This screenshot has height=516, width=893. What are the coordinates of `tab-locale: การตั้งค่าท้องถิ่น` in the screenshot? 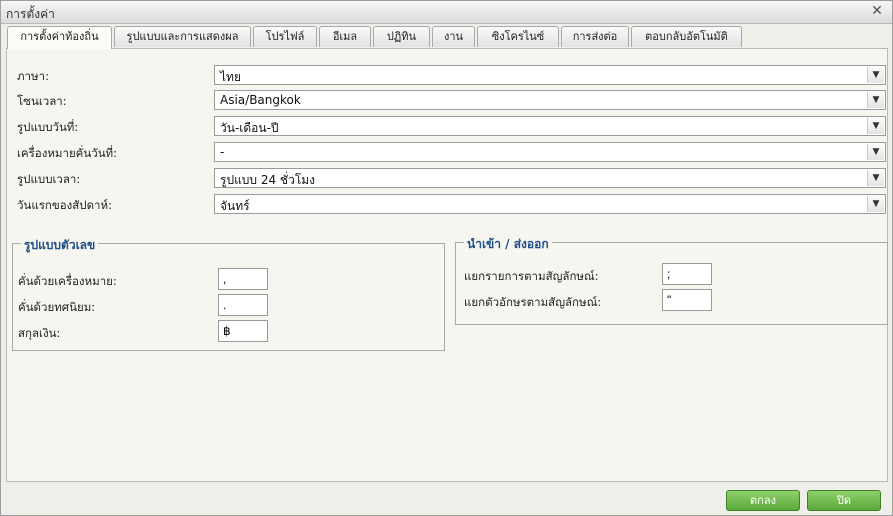 It's located at (59, 37).